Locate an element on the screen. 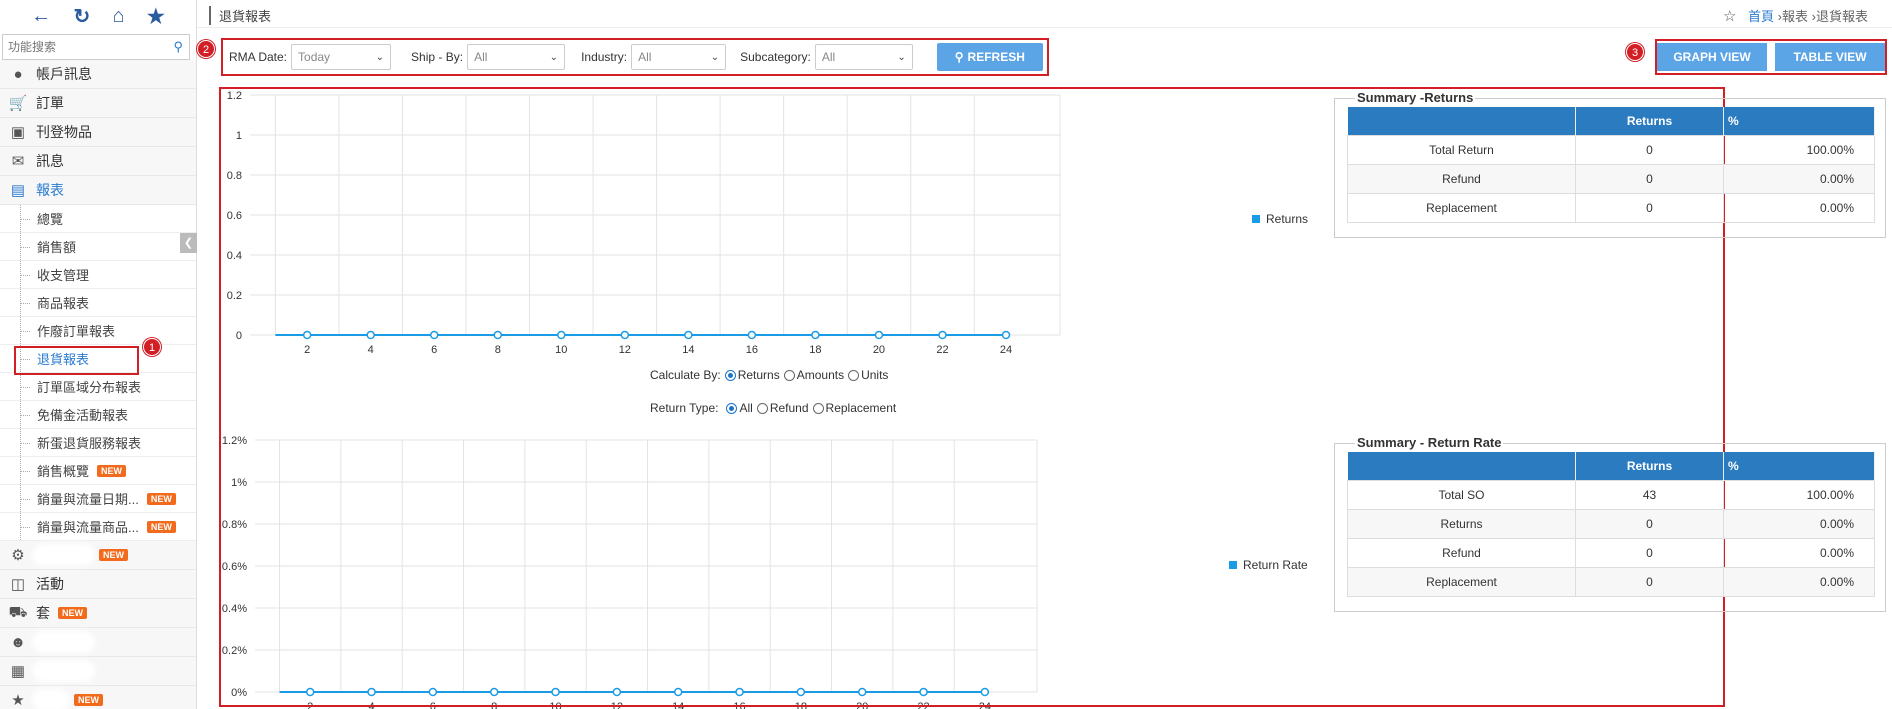 This screenshot has height=709, width=1892. breadcrumb-reports: 報表 is located at coordinates (1795, 16).